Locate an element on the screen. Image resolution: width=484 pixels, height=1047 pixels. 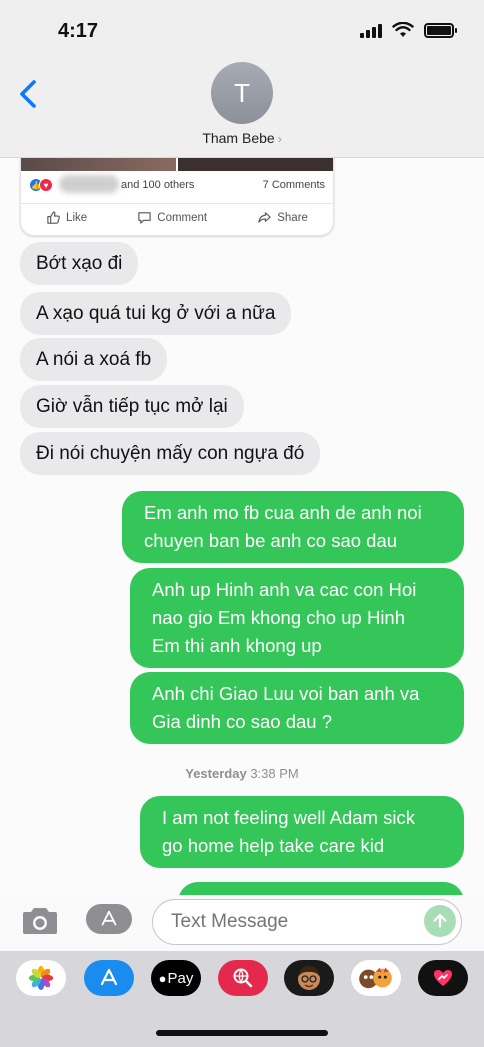
comments-count: 7 Comments is located at coordinates (293, 185).